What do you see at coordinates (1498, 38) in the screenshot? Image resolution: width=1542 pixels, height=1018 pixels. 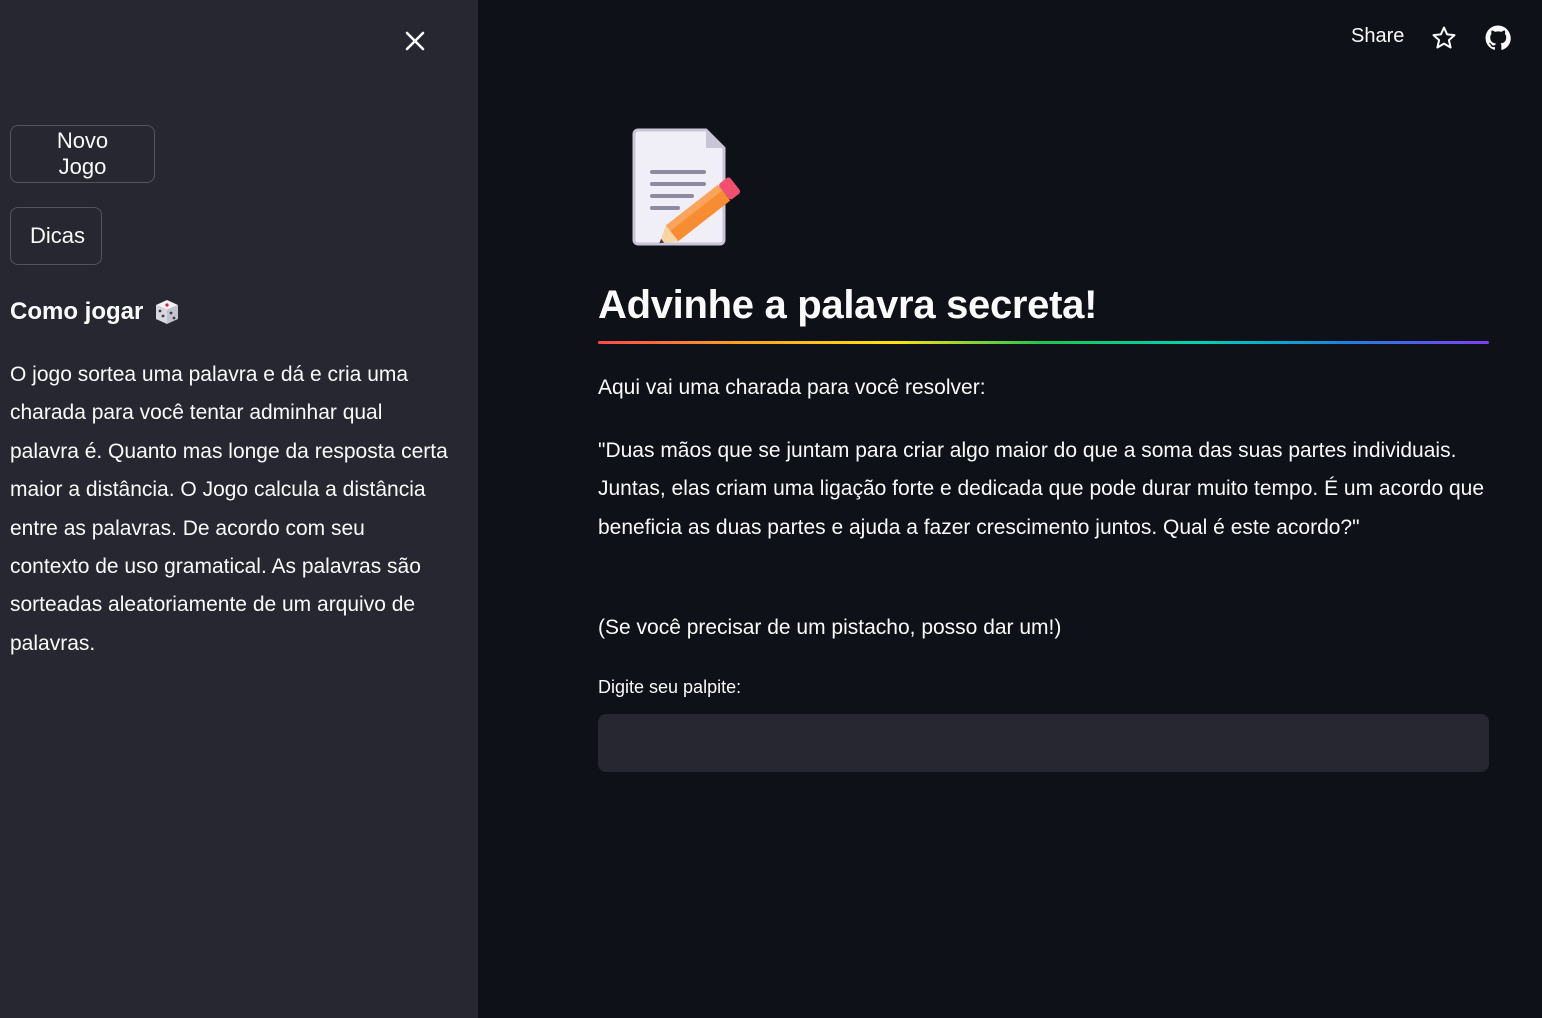 I see `github-icon` at bounding box center [1498, 38].